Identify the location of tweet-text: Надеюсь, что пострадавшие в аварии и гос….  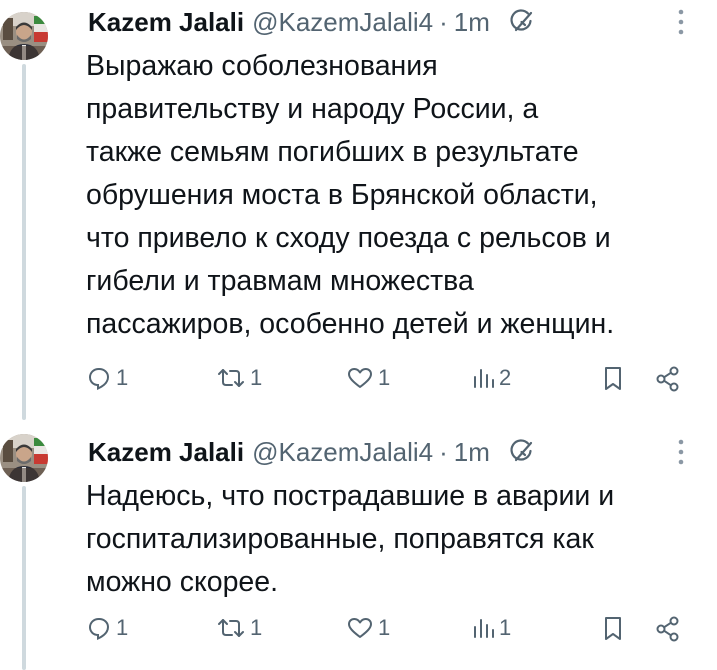
(350, 539).